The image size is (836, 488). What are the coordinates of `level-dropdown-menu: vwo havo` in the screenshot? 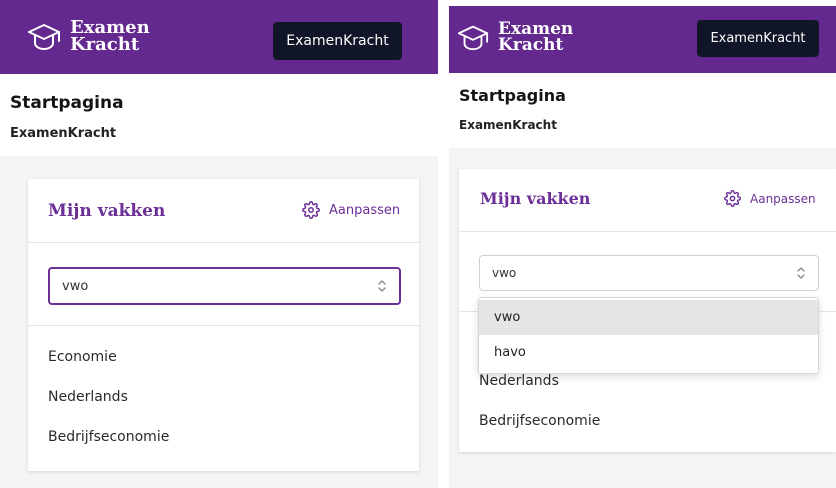 It's located at (648, 335).